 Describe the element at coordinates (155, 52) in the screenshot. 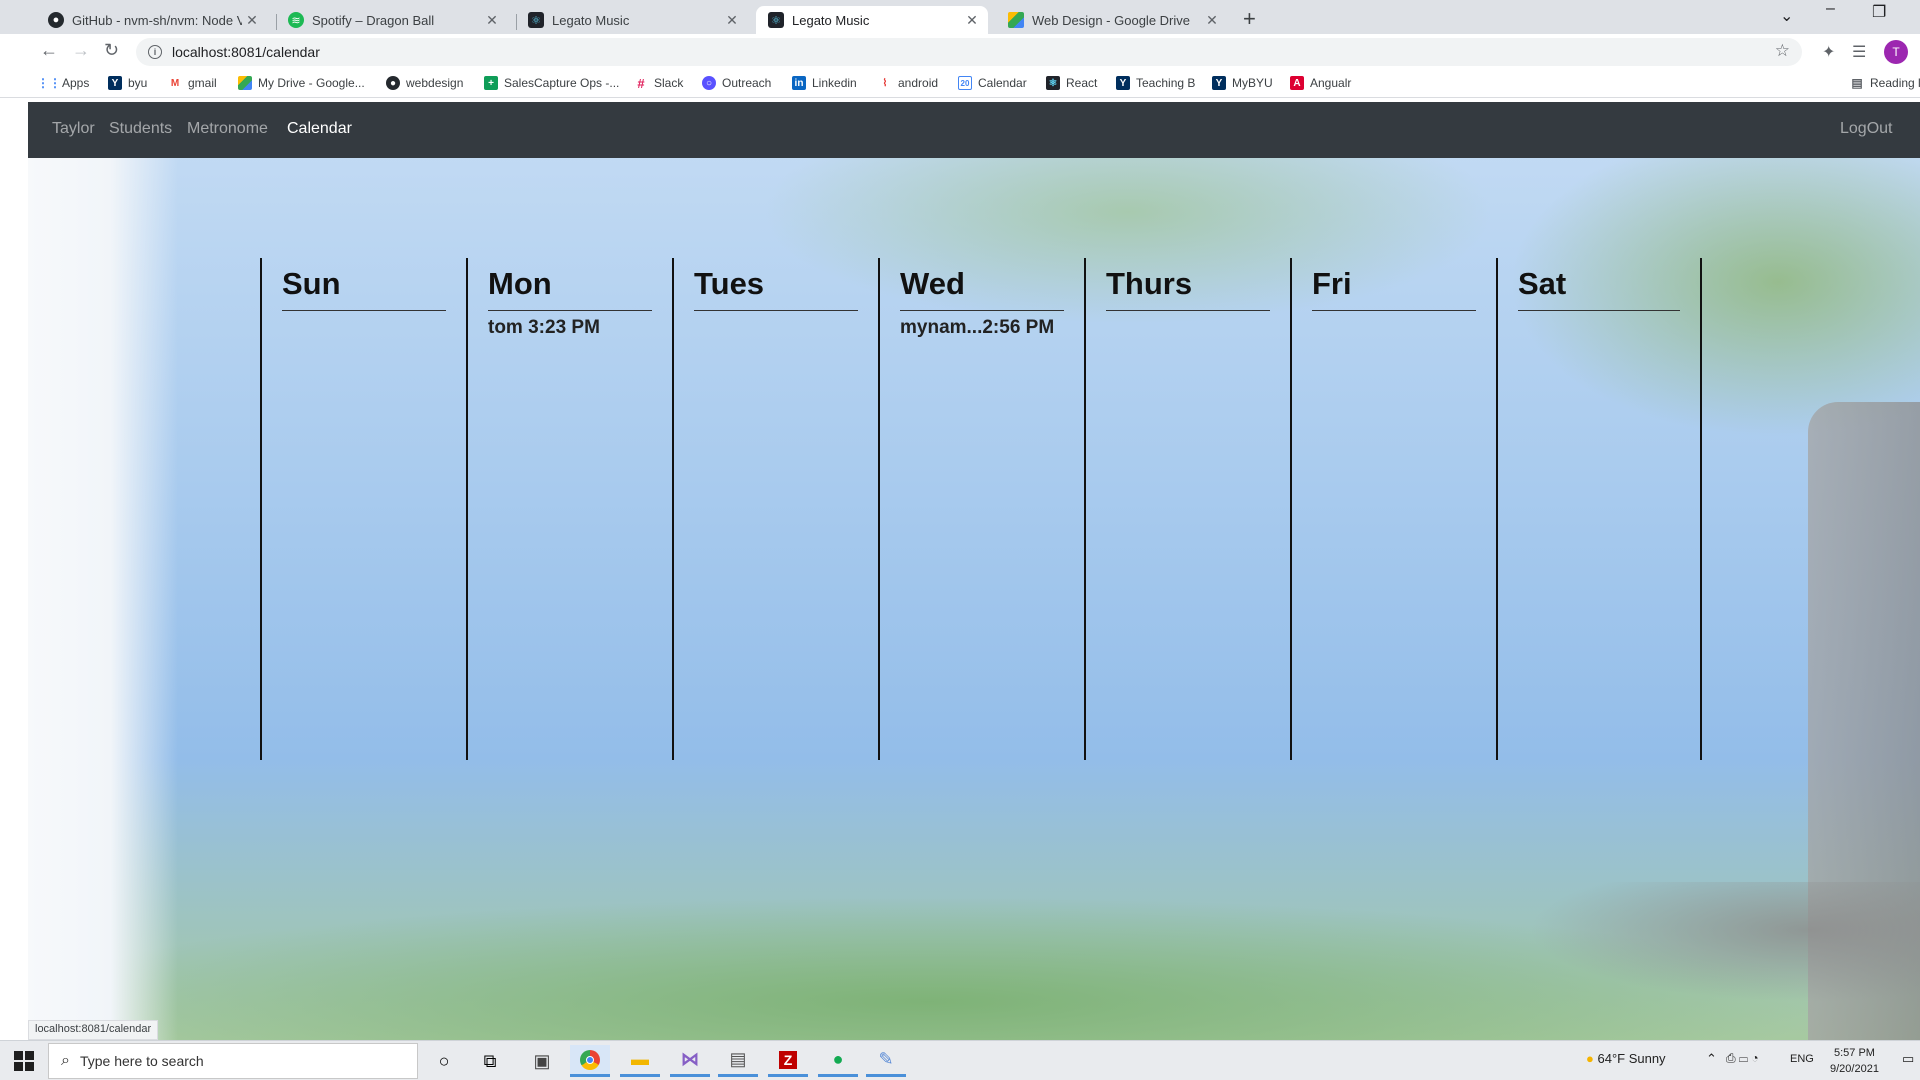

I see `site-info-icon: i` at that location.